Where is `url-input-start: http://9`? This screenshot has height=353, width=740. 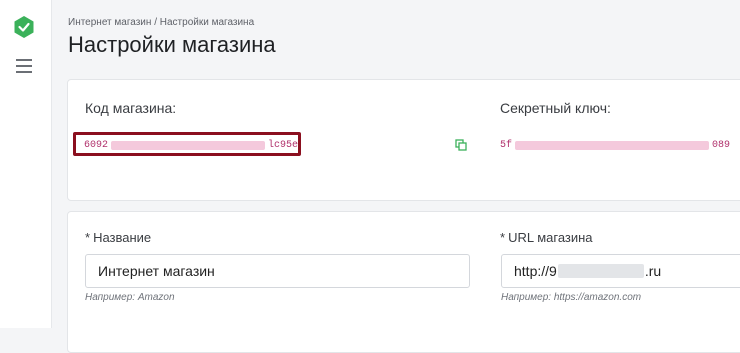
url-input-start: http://9 is located at coordinates (535, 271).